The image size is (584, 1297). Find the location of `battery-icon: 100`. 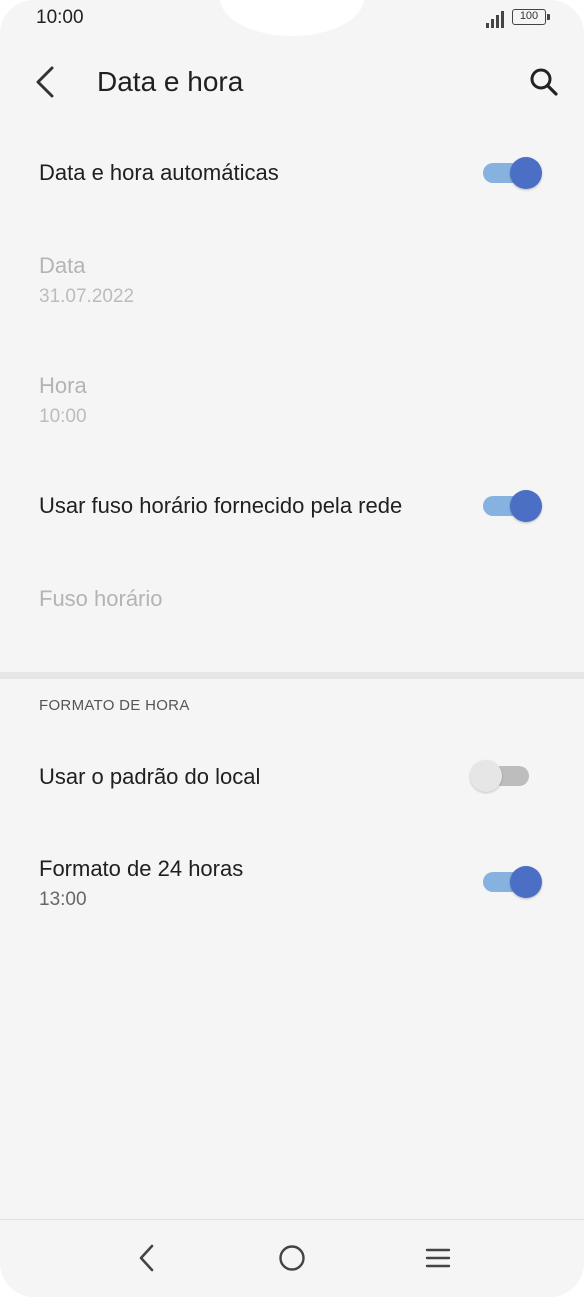

battery-icon: 100 is located at coordinates (531, 17).